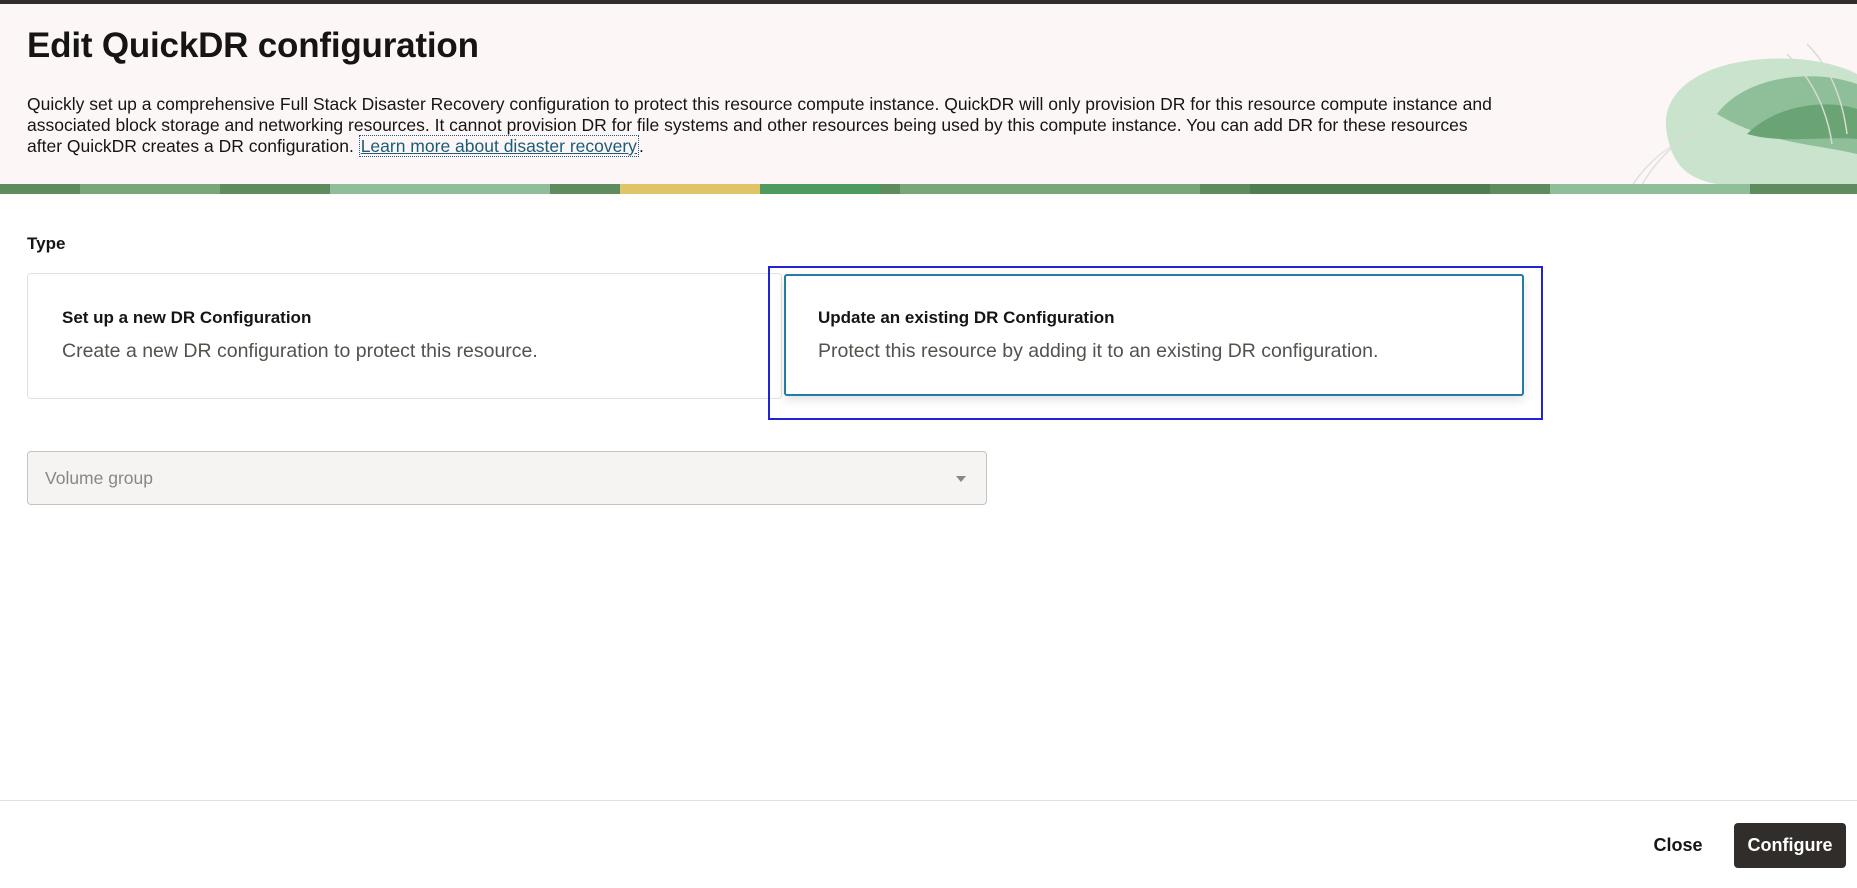  Describe the element at coordinates (928, 800) in the screenshot. I see `footer-divider` at that location.